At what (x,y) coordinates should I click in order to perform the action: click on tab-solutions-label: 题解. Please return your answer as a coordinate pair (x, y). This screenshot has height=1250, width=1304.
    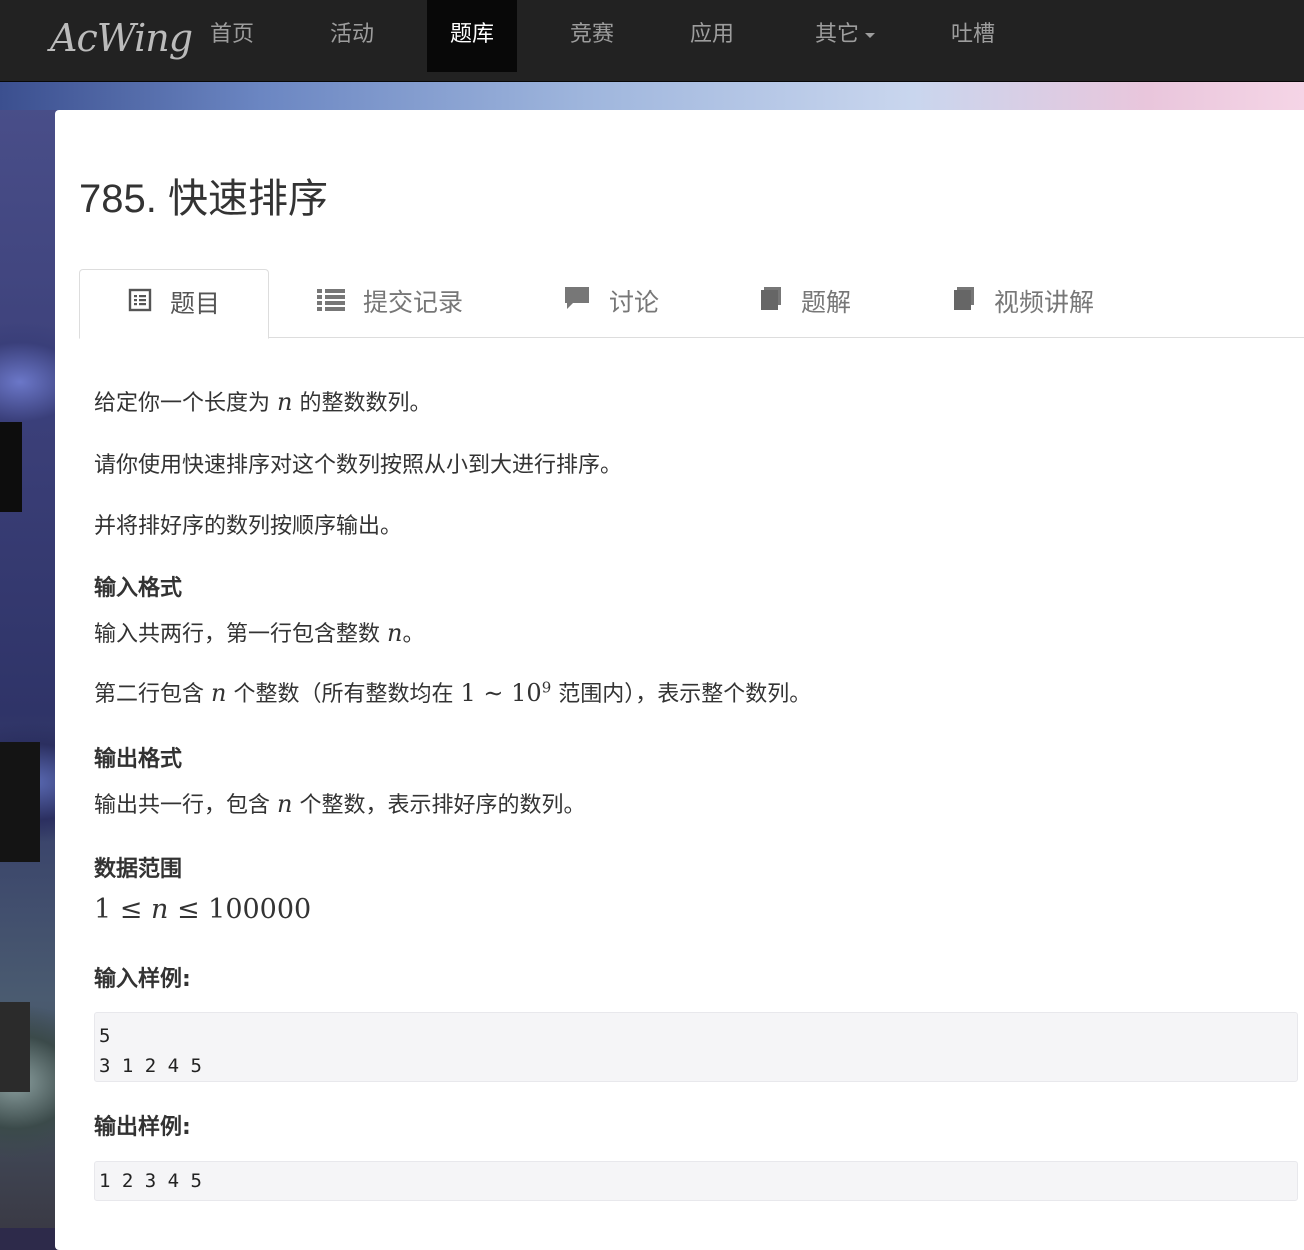
    Looking at the image, I should click on (826, 302).